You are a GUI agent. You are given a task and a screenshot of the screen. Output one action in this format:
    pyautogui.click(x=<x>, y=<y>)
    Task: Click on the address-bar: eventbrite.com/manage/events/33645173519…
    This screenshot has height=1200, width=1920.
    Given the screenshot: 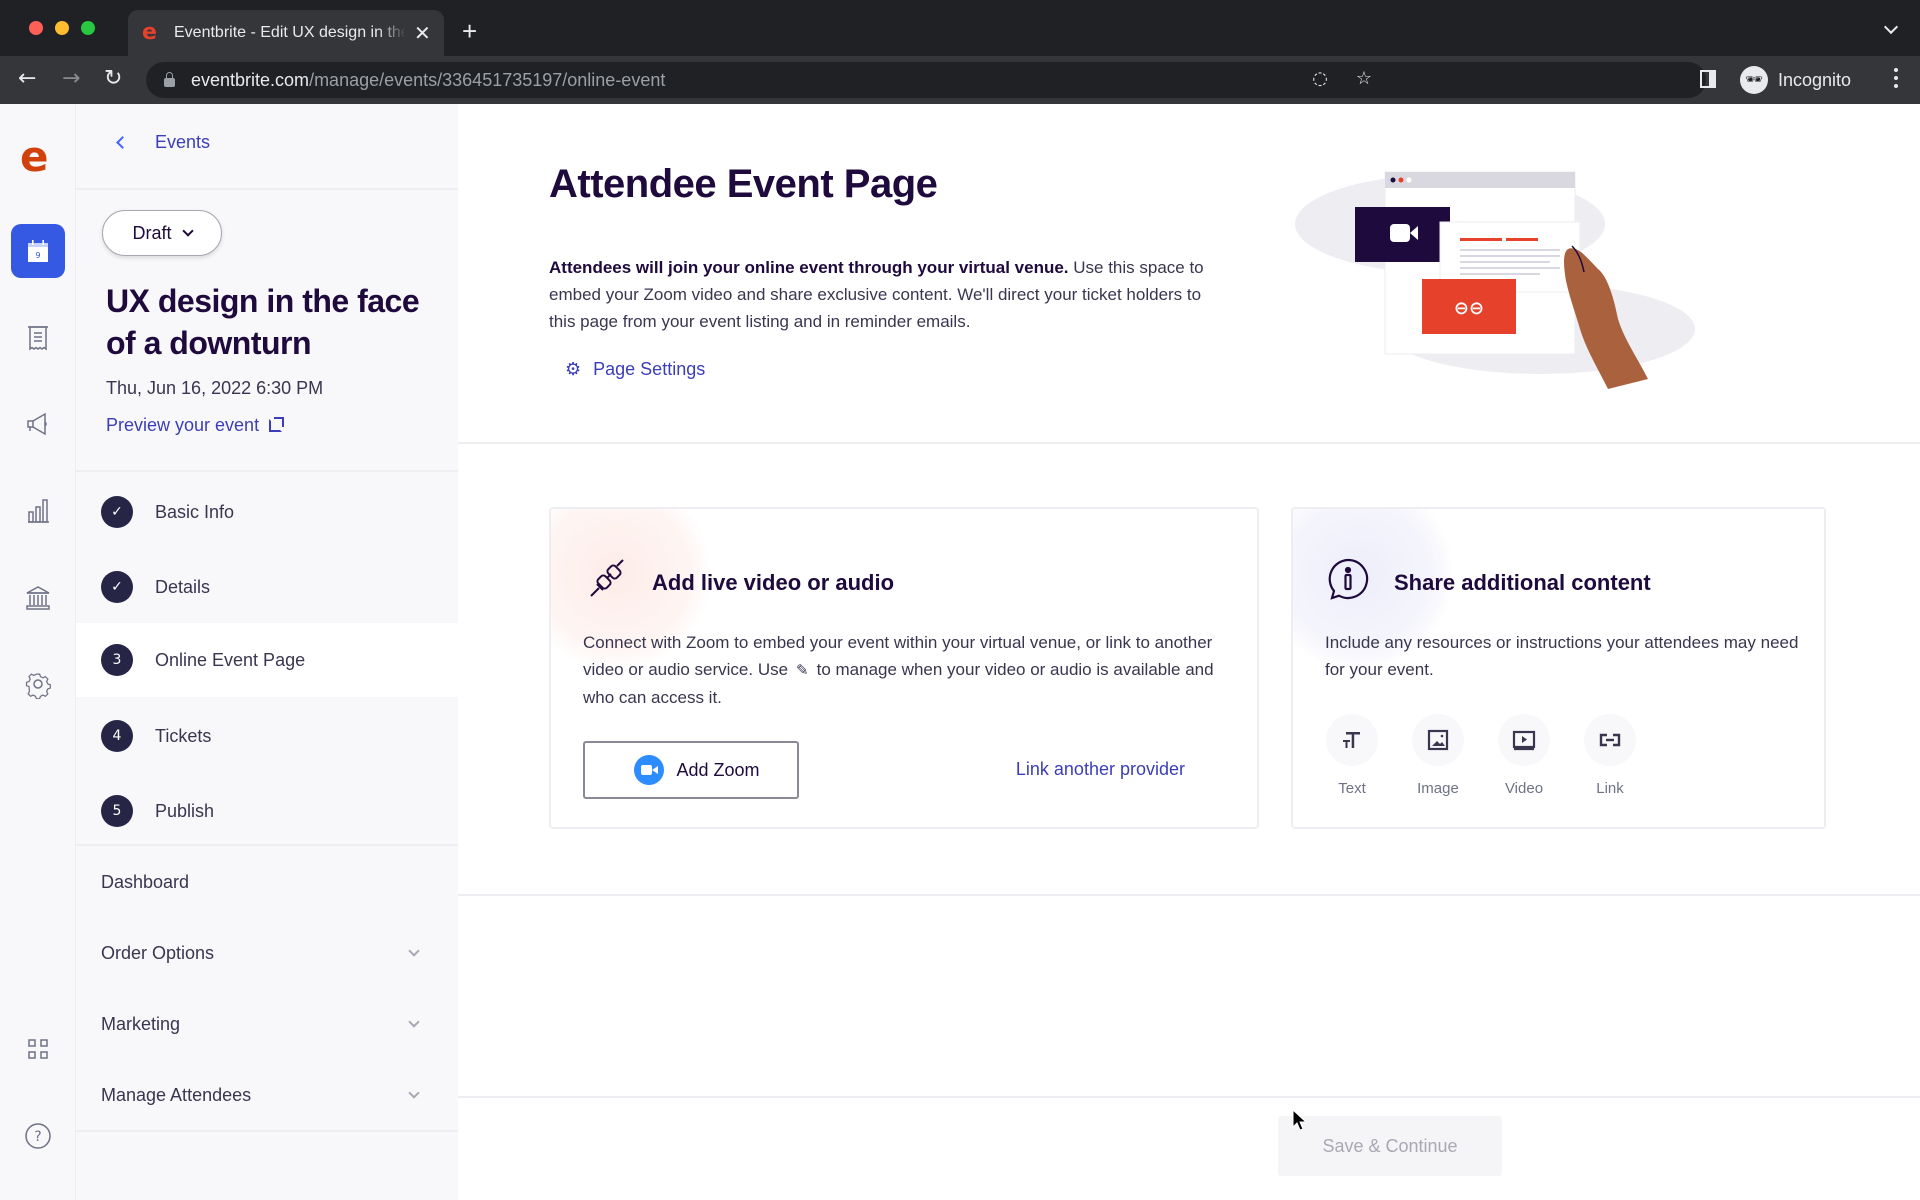 What is the action you would take?
    pyautogui.click(x=926, y=80)
    